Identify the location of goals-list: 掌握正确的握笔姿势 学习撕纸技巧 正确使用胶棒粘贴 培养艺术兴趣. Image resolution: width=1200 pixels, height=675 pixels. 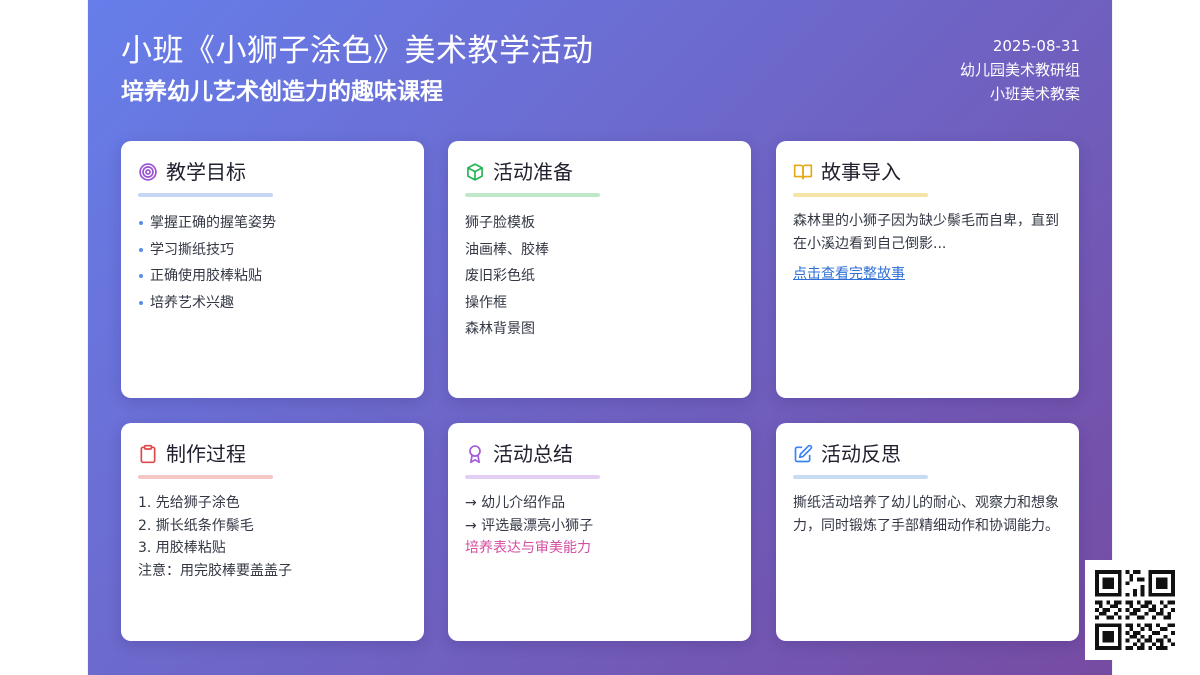
(272, 263).